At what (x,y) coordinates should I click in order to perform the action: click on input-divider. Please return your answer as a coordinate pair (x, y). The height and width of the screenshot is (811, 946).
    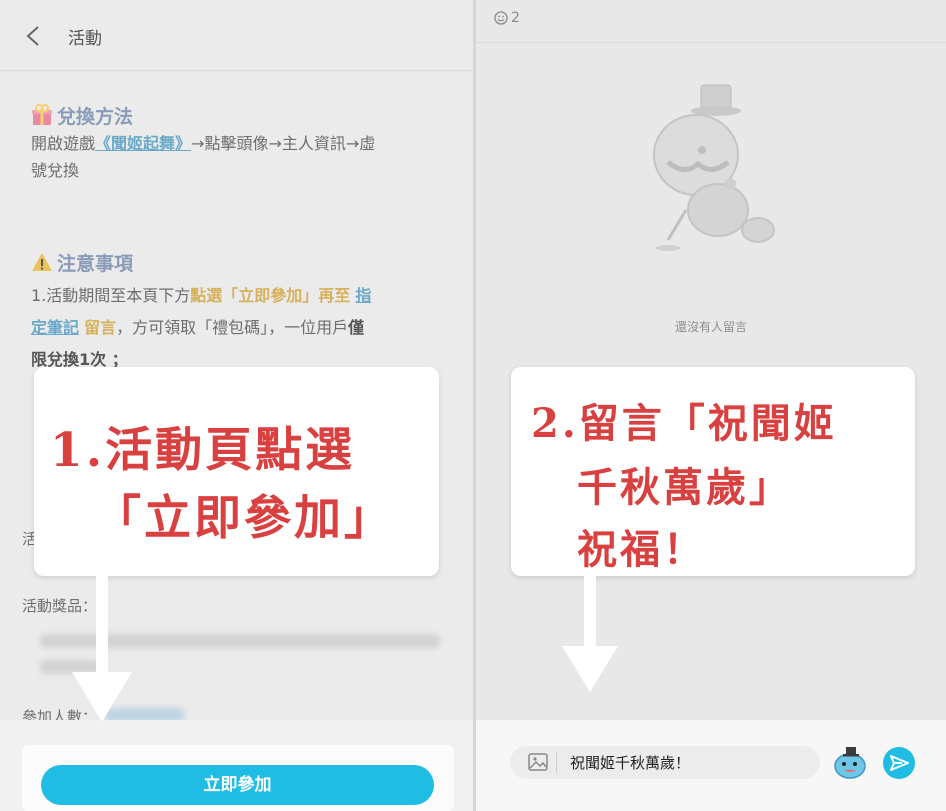
    Looking at the image, I should click on (556, 762).